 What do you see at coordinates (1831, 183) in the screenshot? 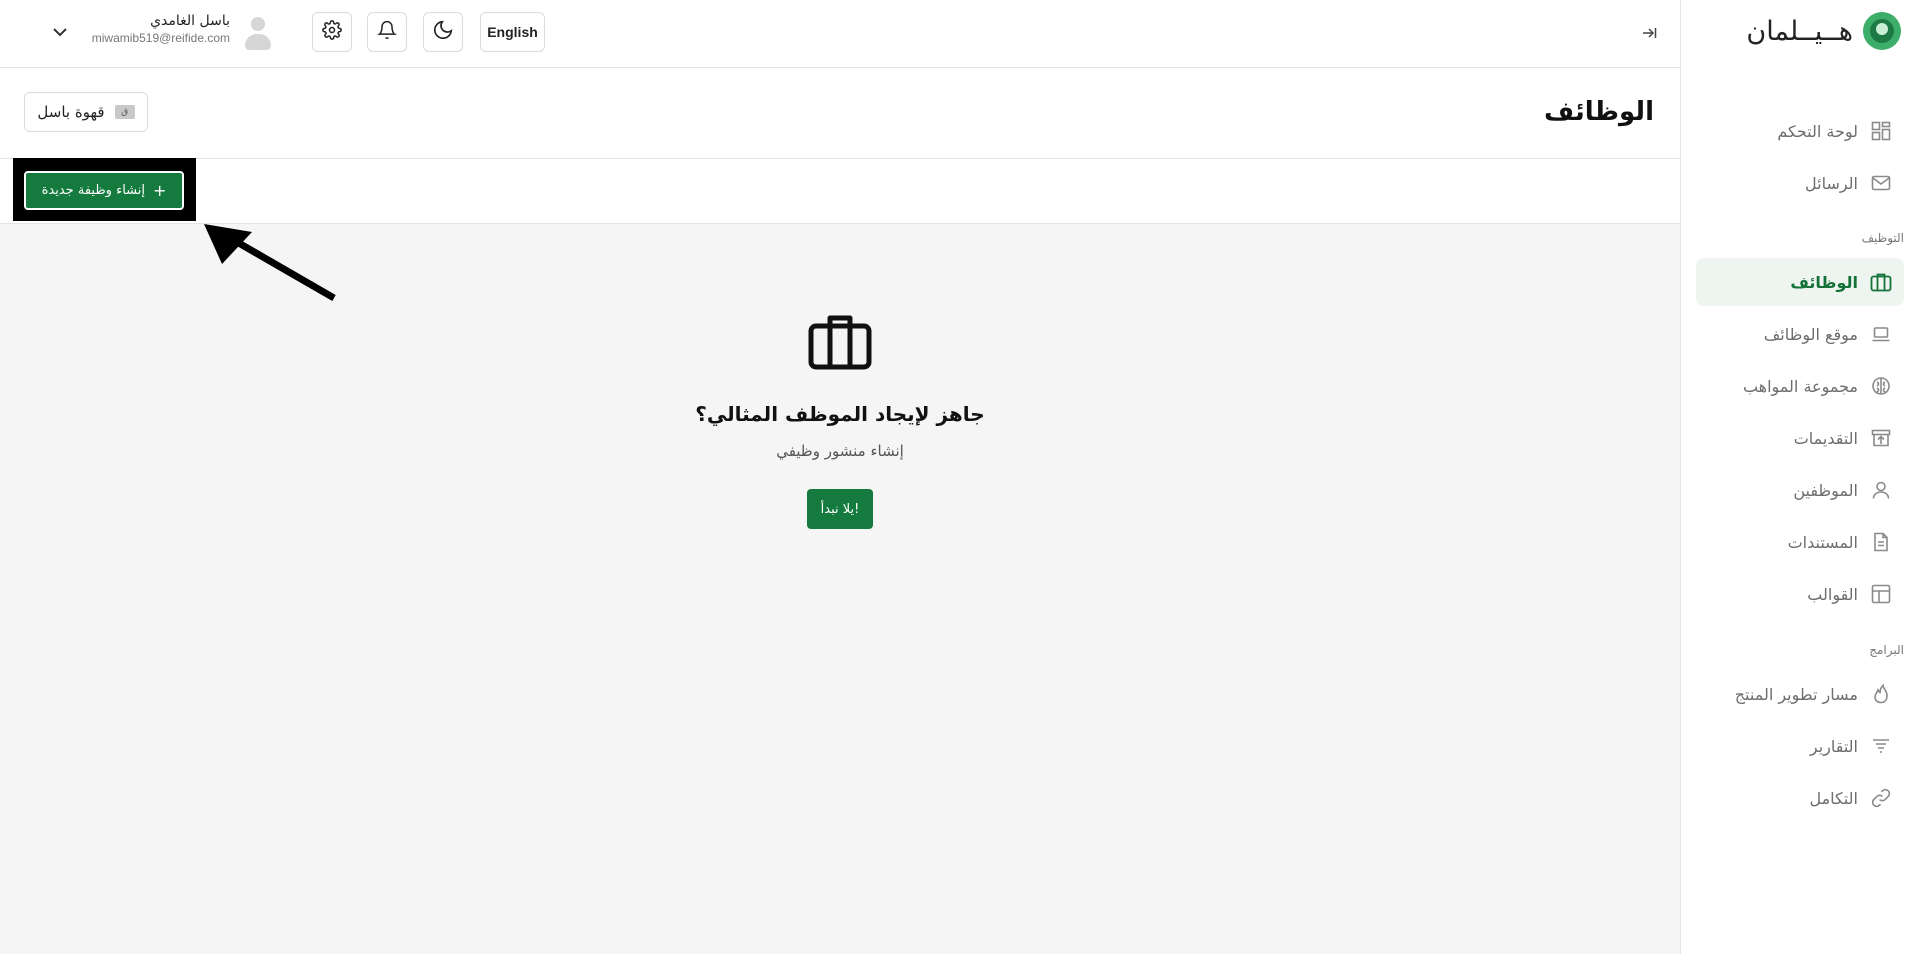
I see `sidebar-item-label: الرسائل` at bounding box center [1831, 183].